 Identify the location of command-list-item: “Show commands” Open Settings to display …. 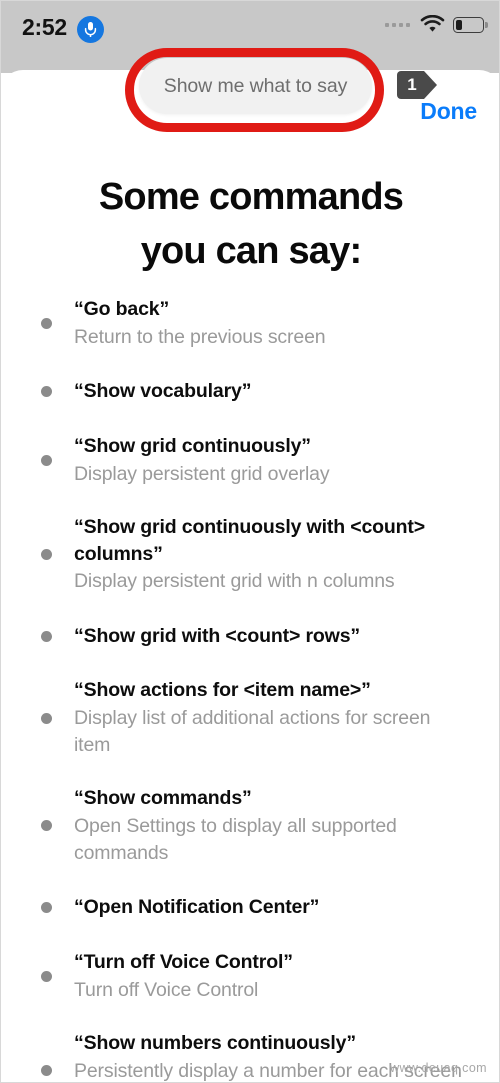
(250, 826).